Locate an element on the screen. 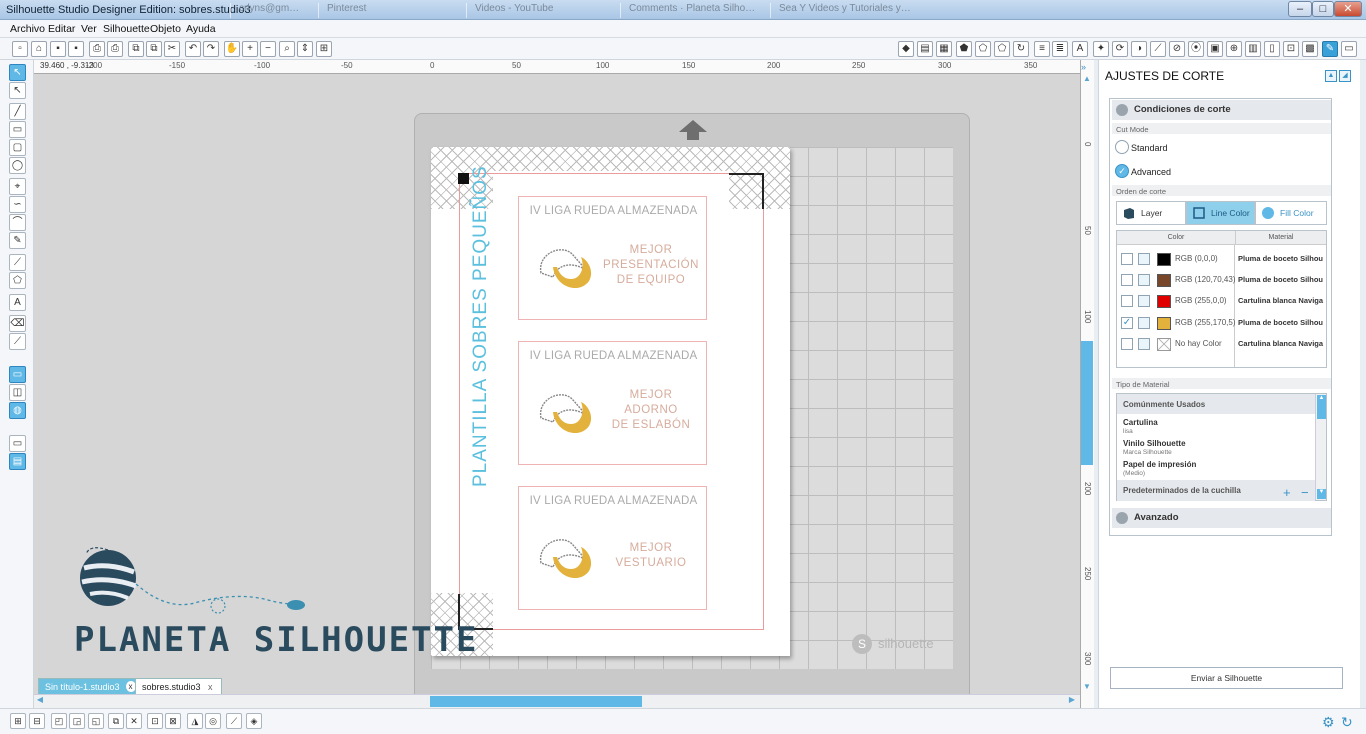 This screenshot has height=734, width=1366. minimize-button: – is located at coordinates (1300, 9).